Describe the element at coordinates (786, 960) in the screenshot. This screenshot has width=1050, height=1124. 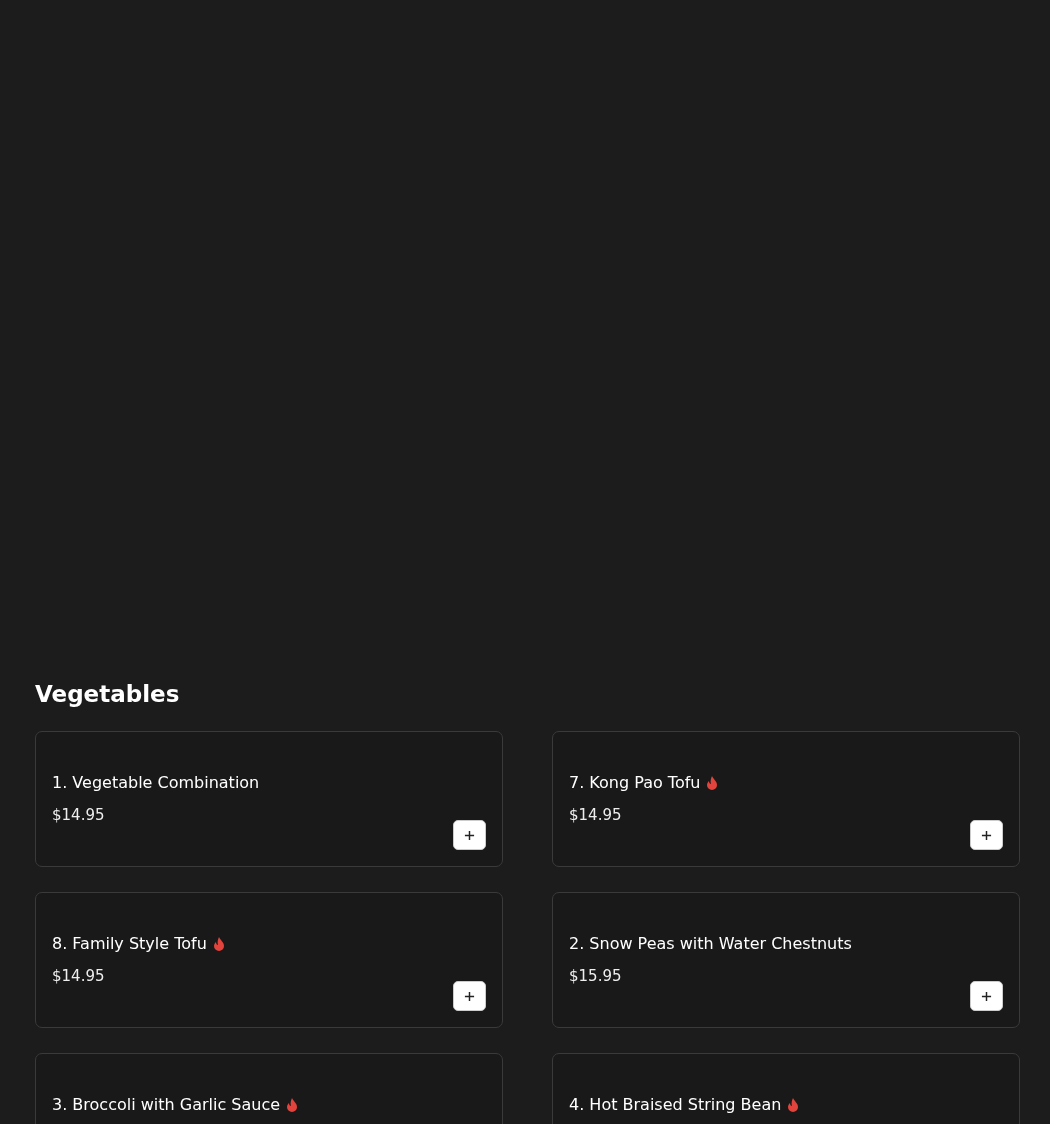
I see `menu-item-card: 2. Snow Peas with Water Chestnuts $15.95` at that location.